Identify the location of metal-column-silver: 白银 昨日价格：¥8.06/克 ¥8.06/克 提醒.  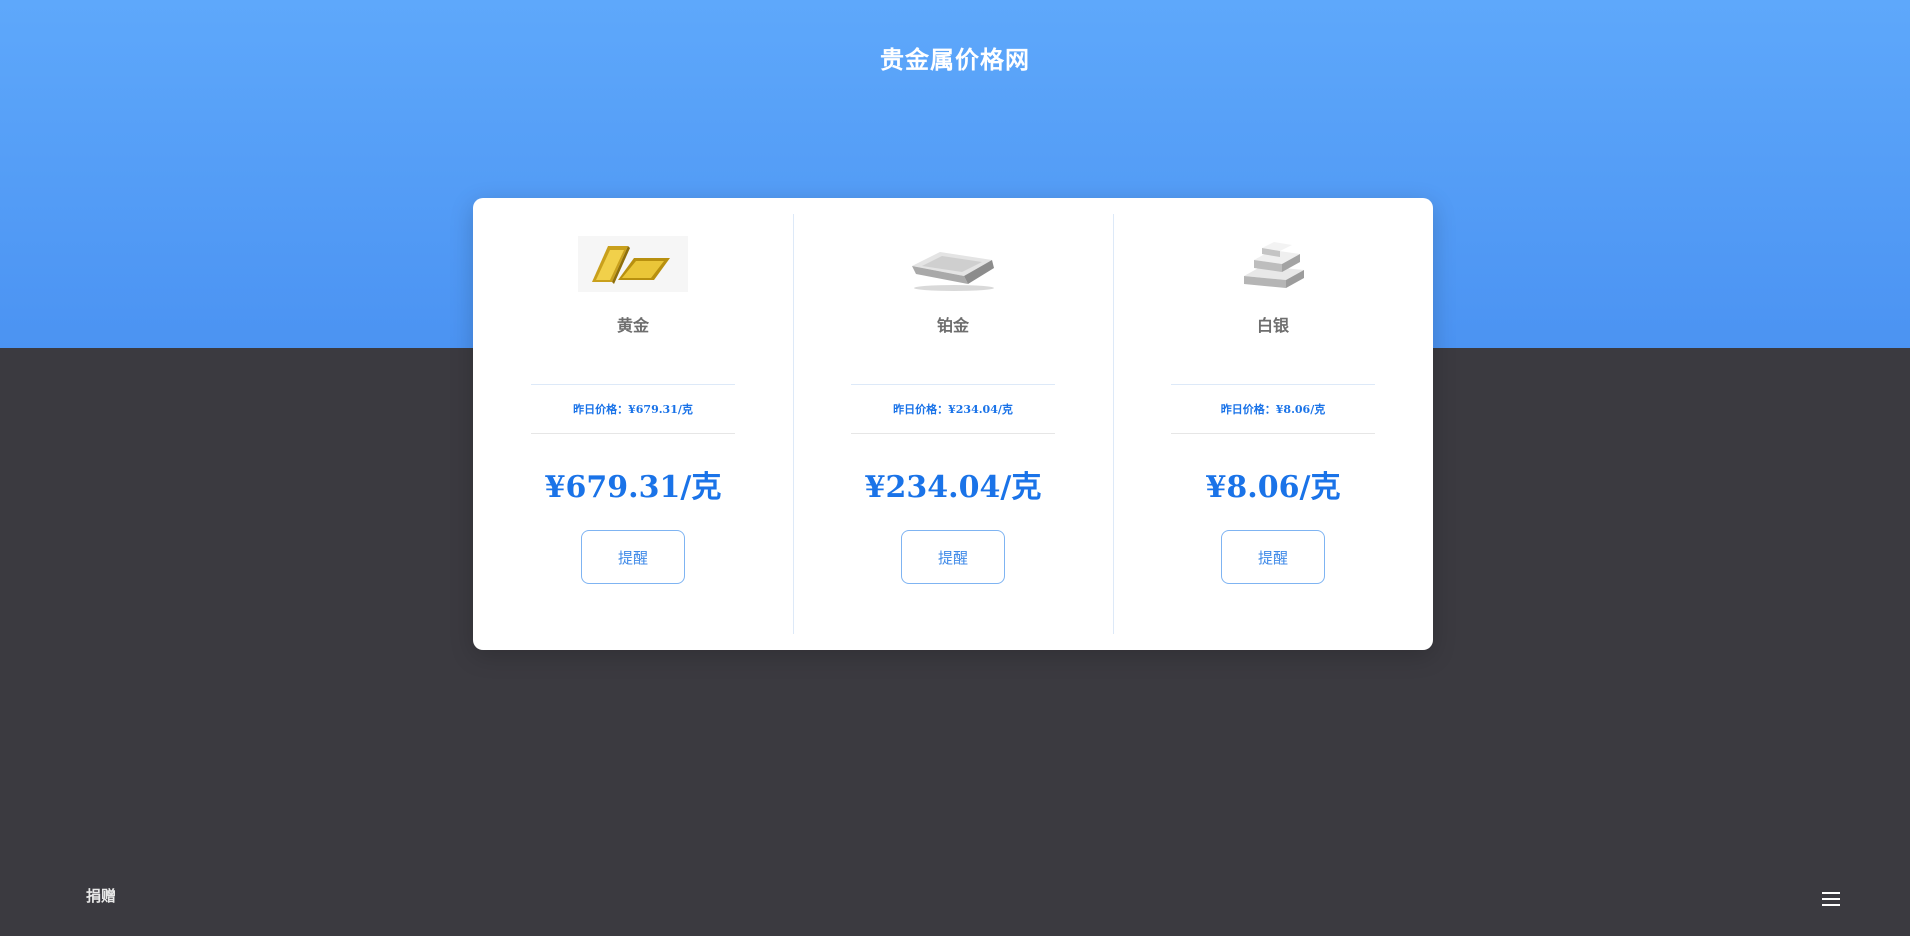
(1273, 424).